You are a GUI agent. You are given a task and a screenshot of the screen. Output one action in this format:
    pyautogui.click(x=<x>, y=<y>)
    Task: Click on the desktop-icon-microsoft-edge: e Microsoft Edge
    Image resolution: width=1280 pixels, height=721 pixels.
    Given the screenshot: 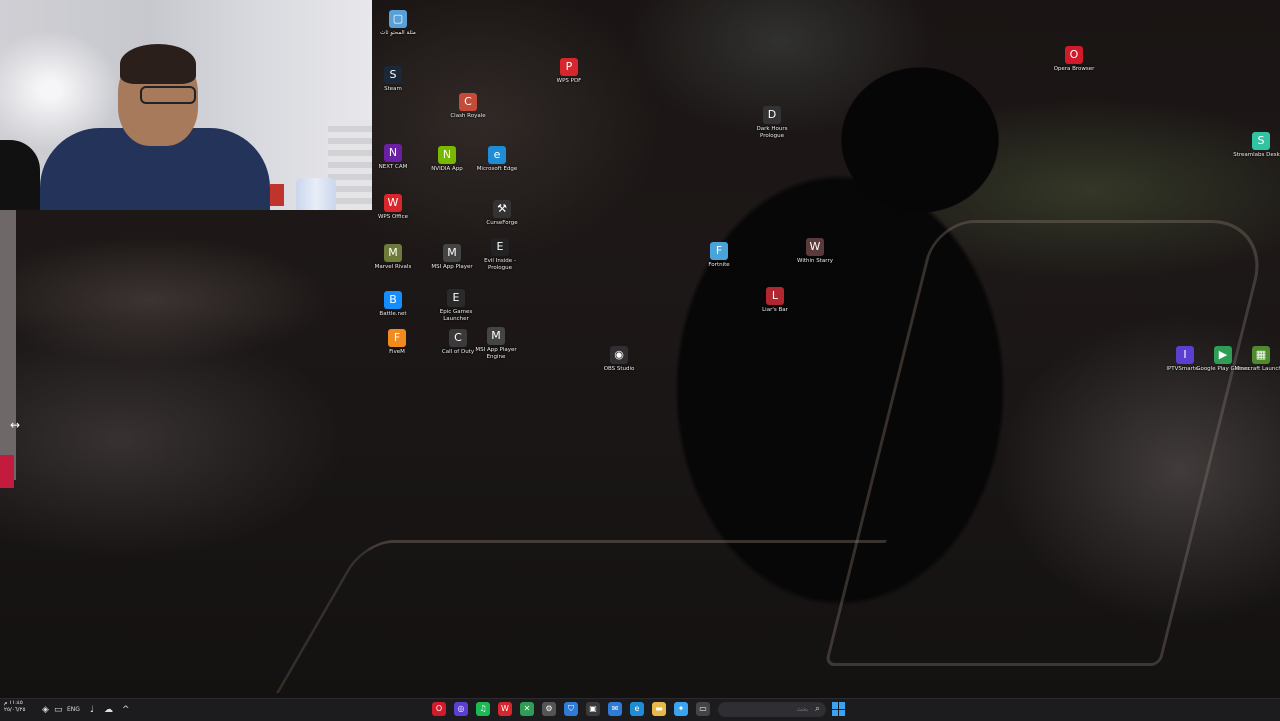 What is the action you would take?
    pyautogui.click(x=497, y=159)
    